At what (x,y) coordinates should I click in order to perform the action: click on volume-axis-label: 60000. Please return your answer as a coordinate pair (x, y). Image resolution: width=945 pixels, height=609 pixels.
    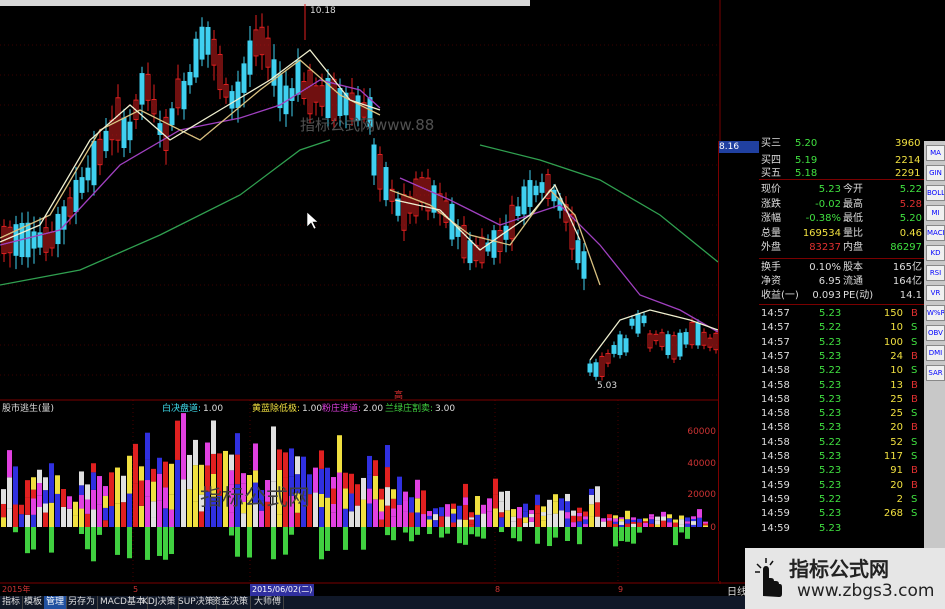
    Looking at the image, I should click on (701, 432).